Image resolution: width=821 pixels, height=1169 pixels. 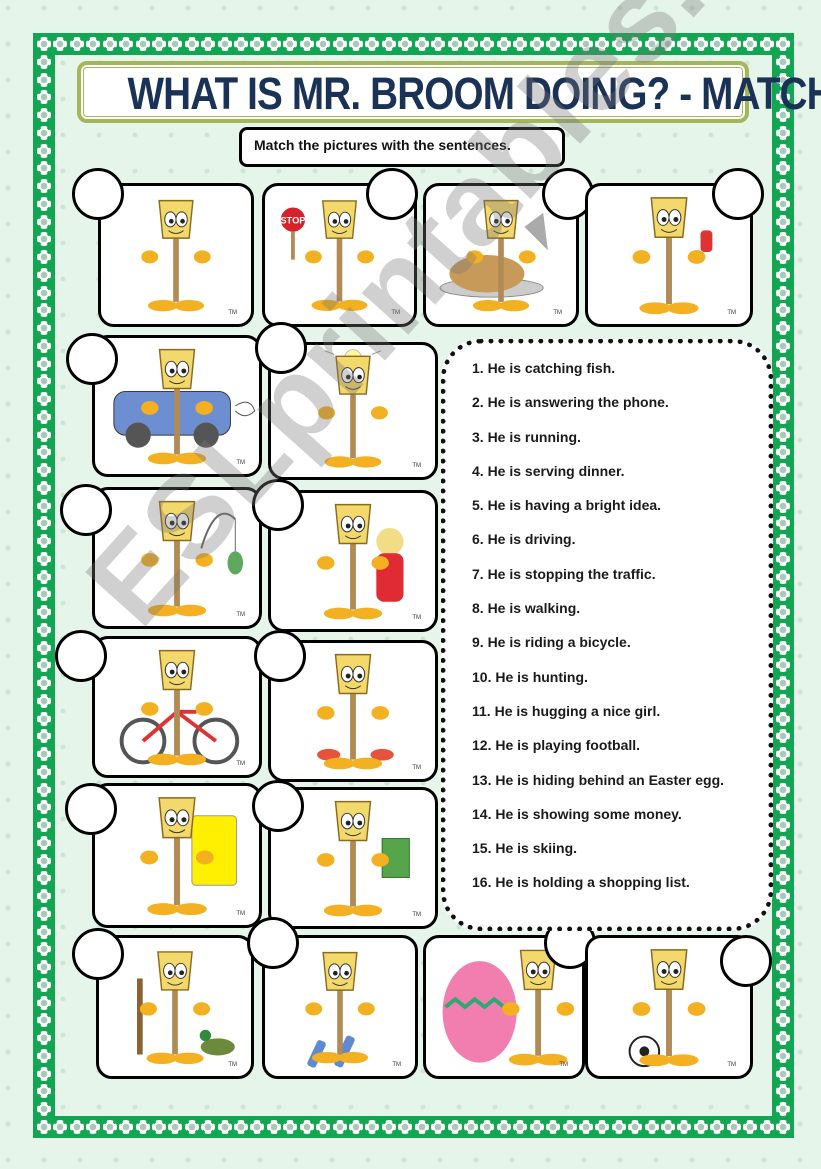 I want to click on sentence-item: 9. He is riding a bicycle., so click(x=551, y=642).